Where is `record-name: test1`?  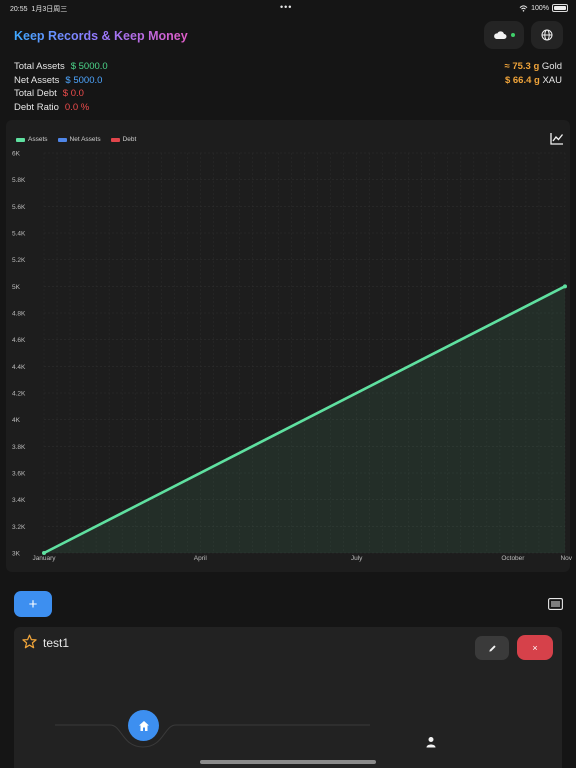
record-name: test1 is located at coordinates (56, 643).